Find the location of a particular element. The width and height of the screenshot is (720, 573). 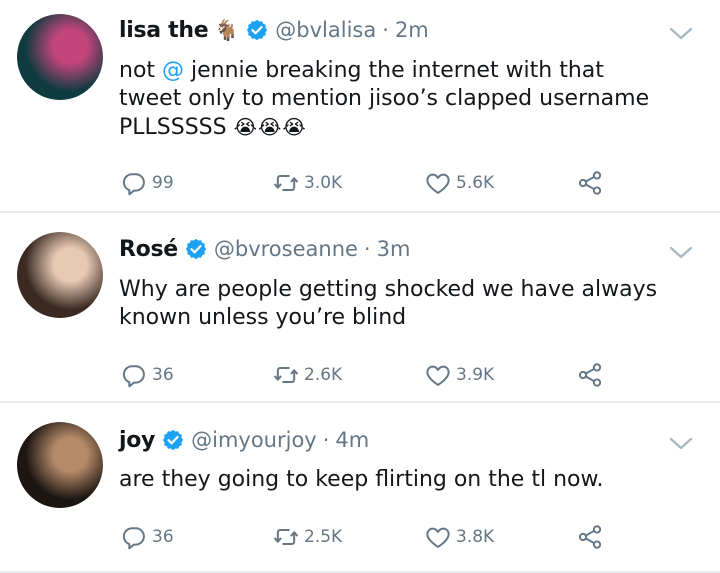

like-button: 5.6K is located at coordinates (459, 183).